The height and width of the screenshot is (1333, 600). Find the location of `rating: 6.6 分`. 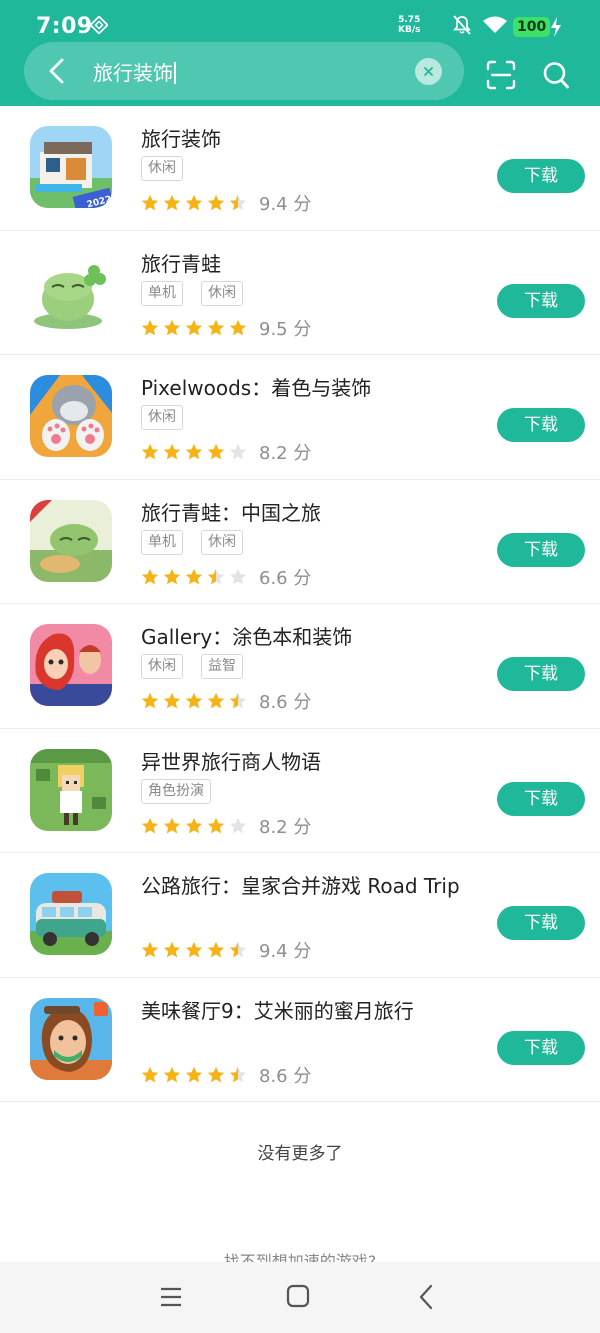

rating: 6.6 分 is located at coordinates (226, 577).